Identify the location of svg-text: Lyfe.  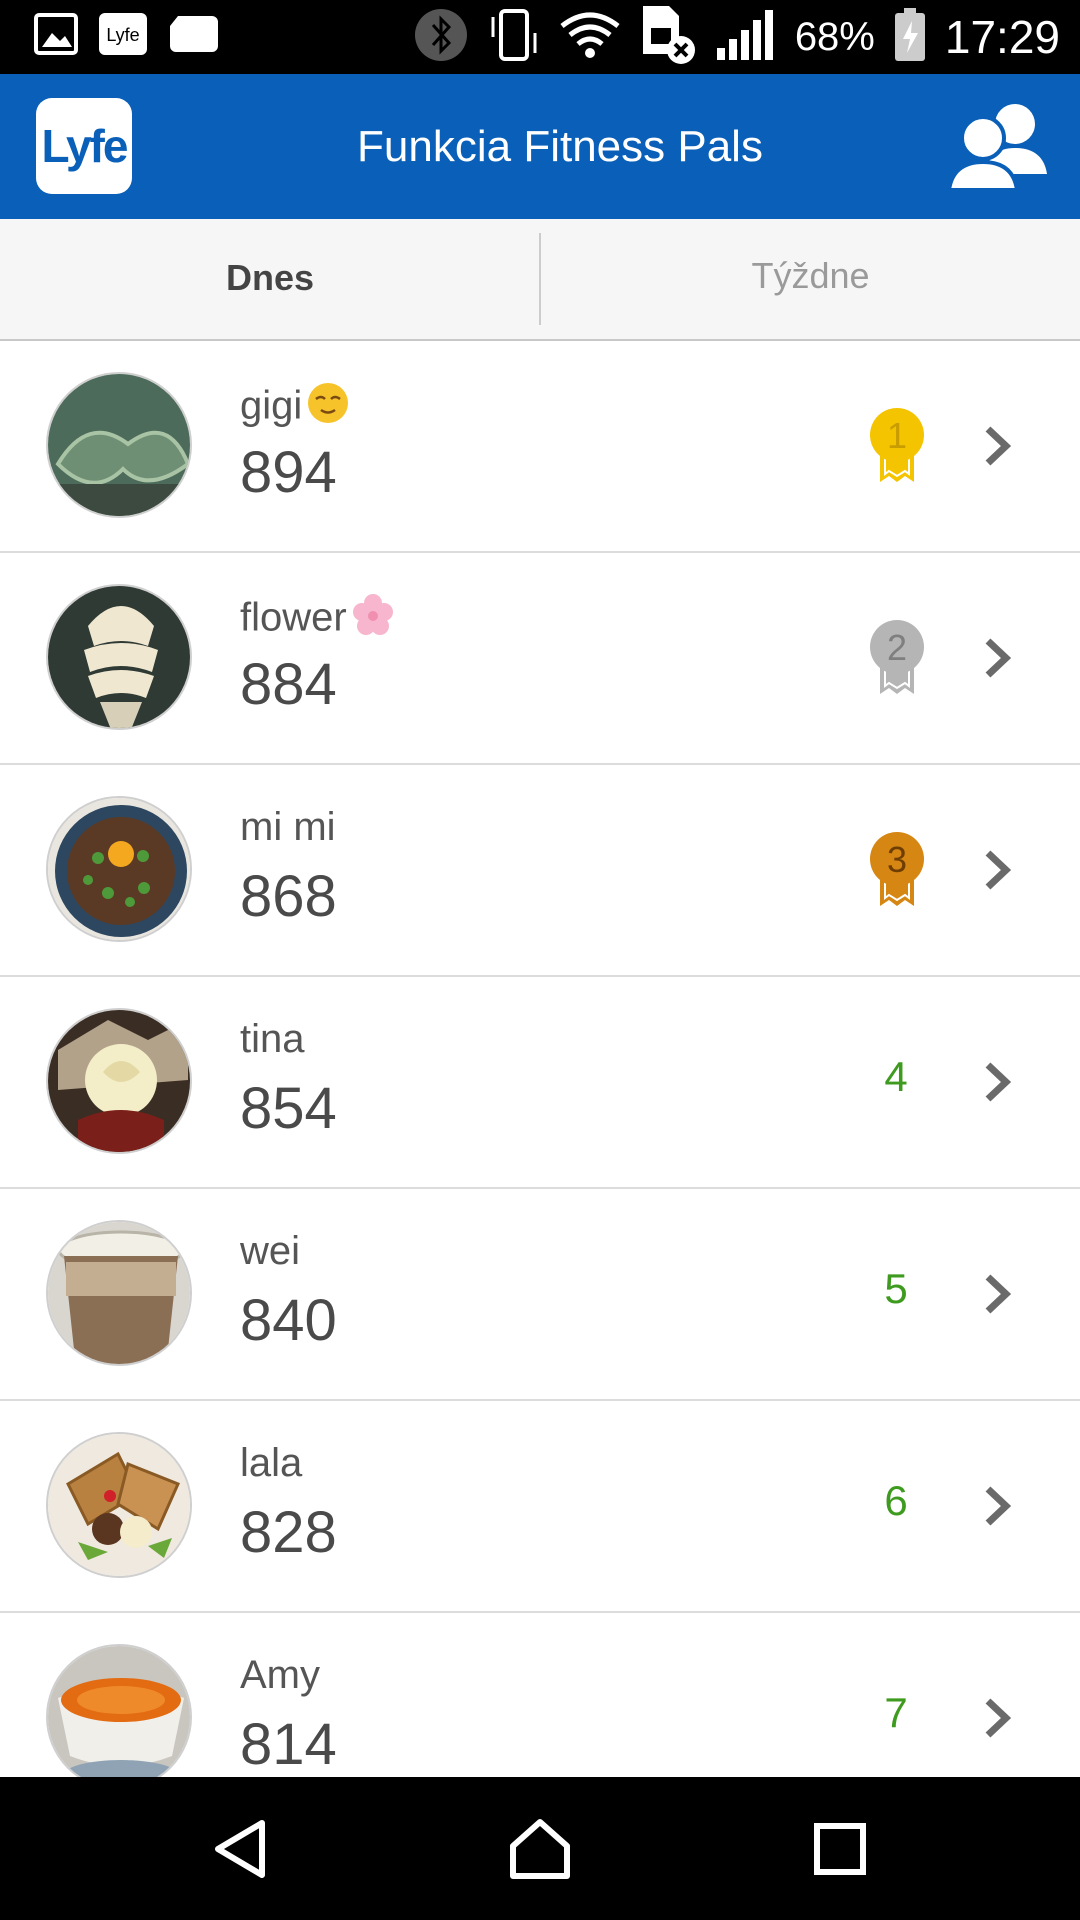
(122, 35).